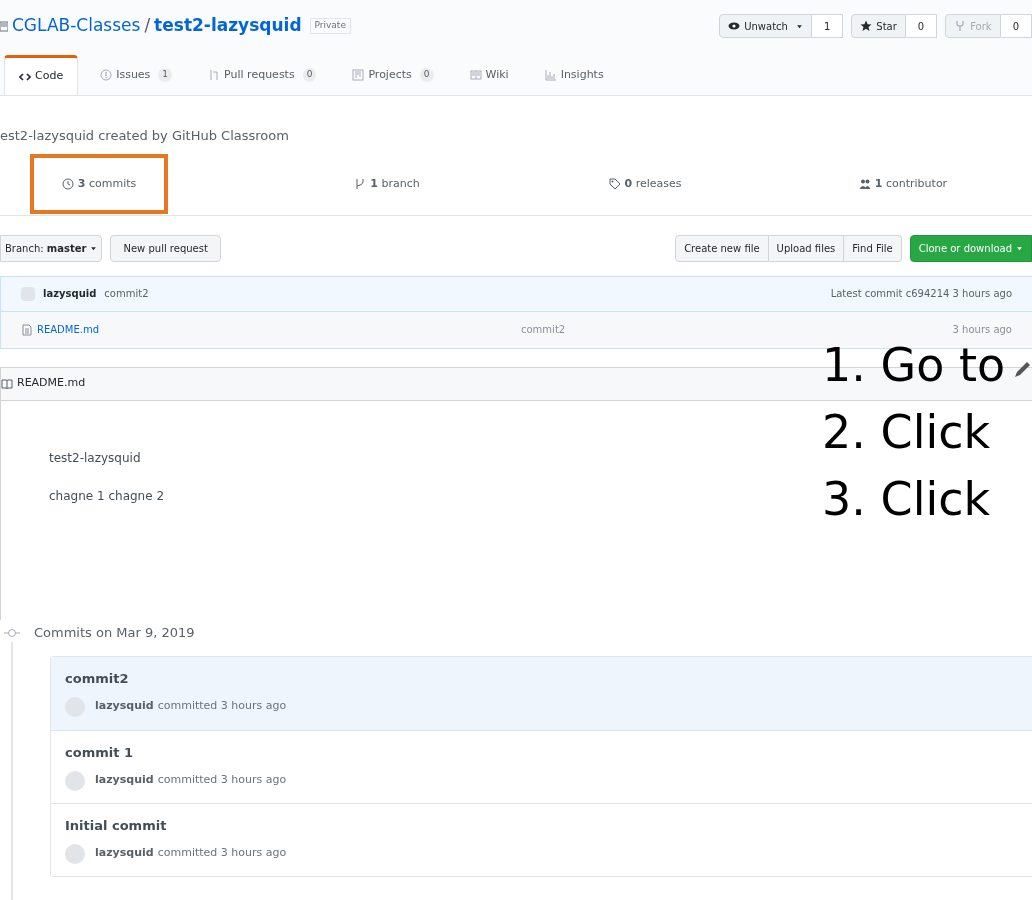 This screenshot has height=900, width=1032. What do you see at coordinates (921, 26) in the screenshot?
I see `star-count: 0` at bounding box center [921, 26].